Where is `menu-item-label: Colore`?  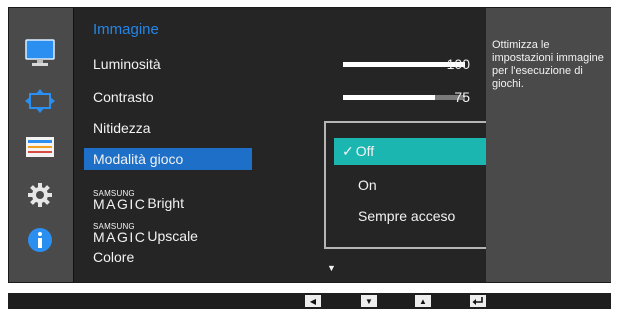 menu-item-label: Colore is located at coordinates (114, 257).